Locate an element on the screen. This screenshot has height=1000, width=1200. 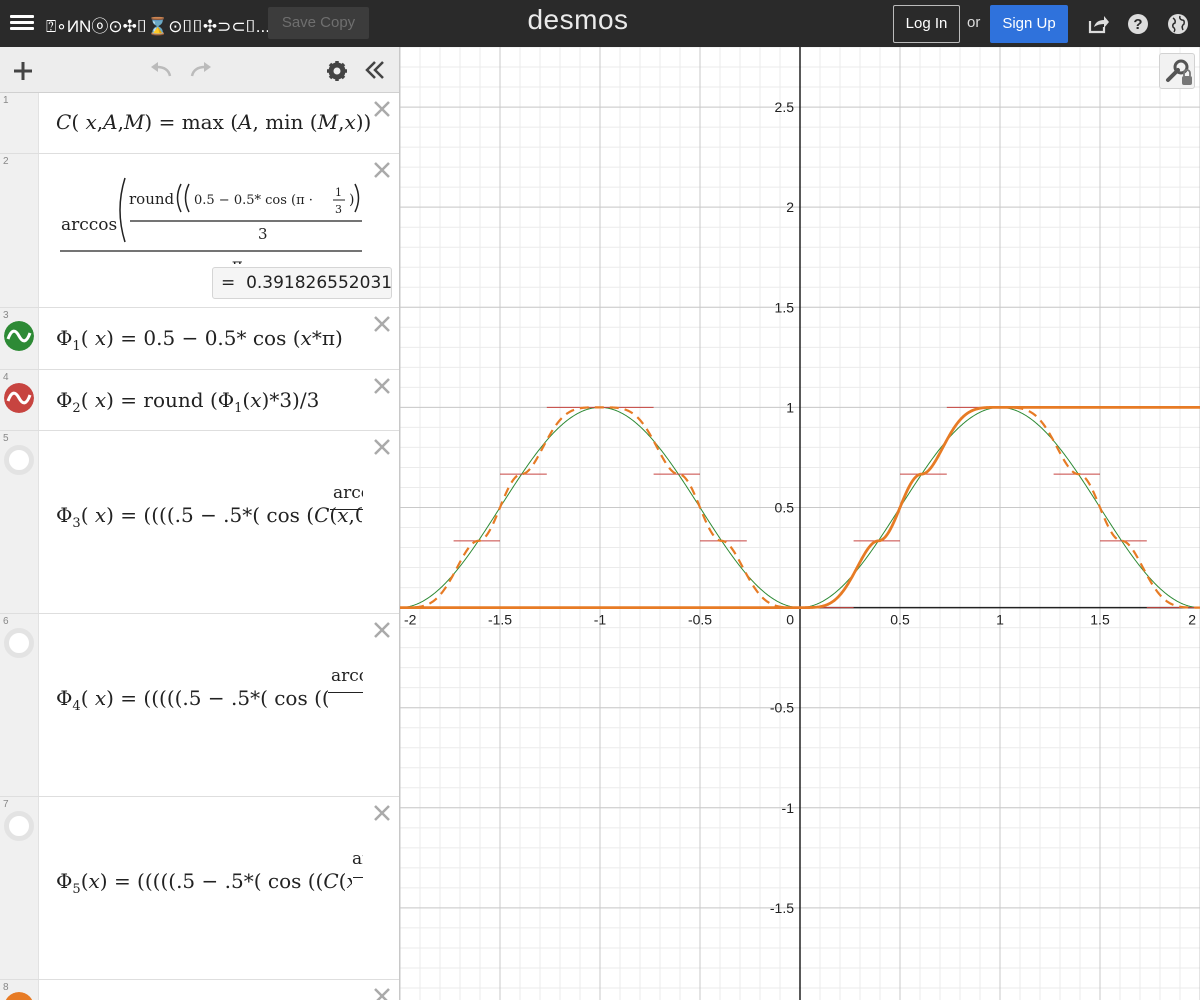
expression-formula: Φ1( x) = 0.5 − 0.5* cos (x*π) is located at coordinates (199, 340).